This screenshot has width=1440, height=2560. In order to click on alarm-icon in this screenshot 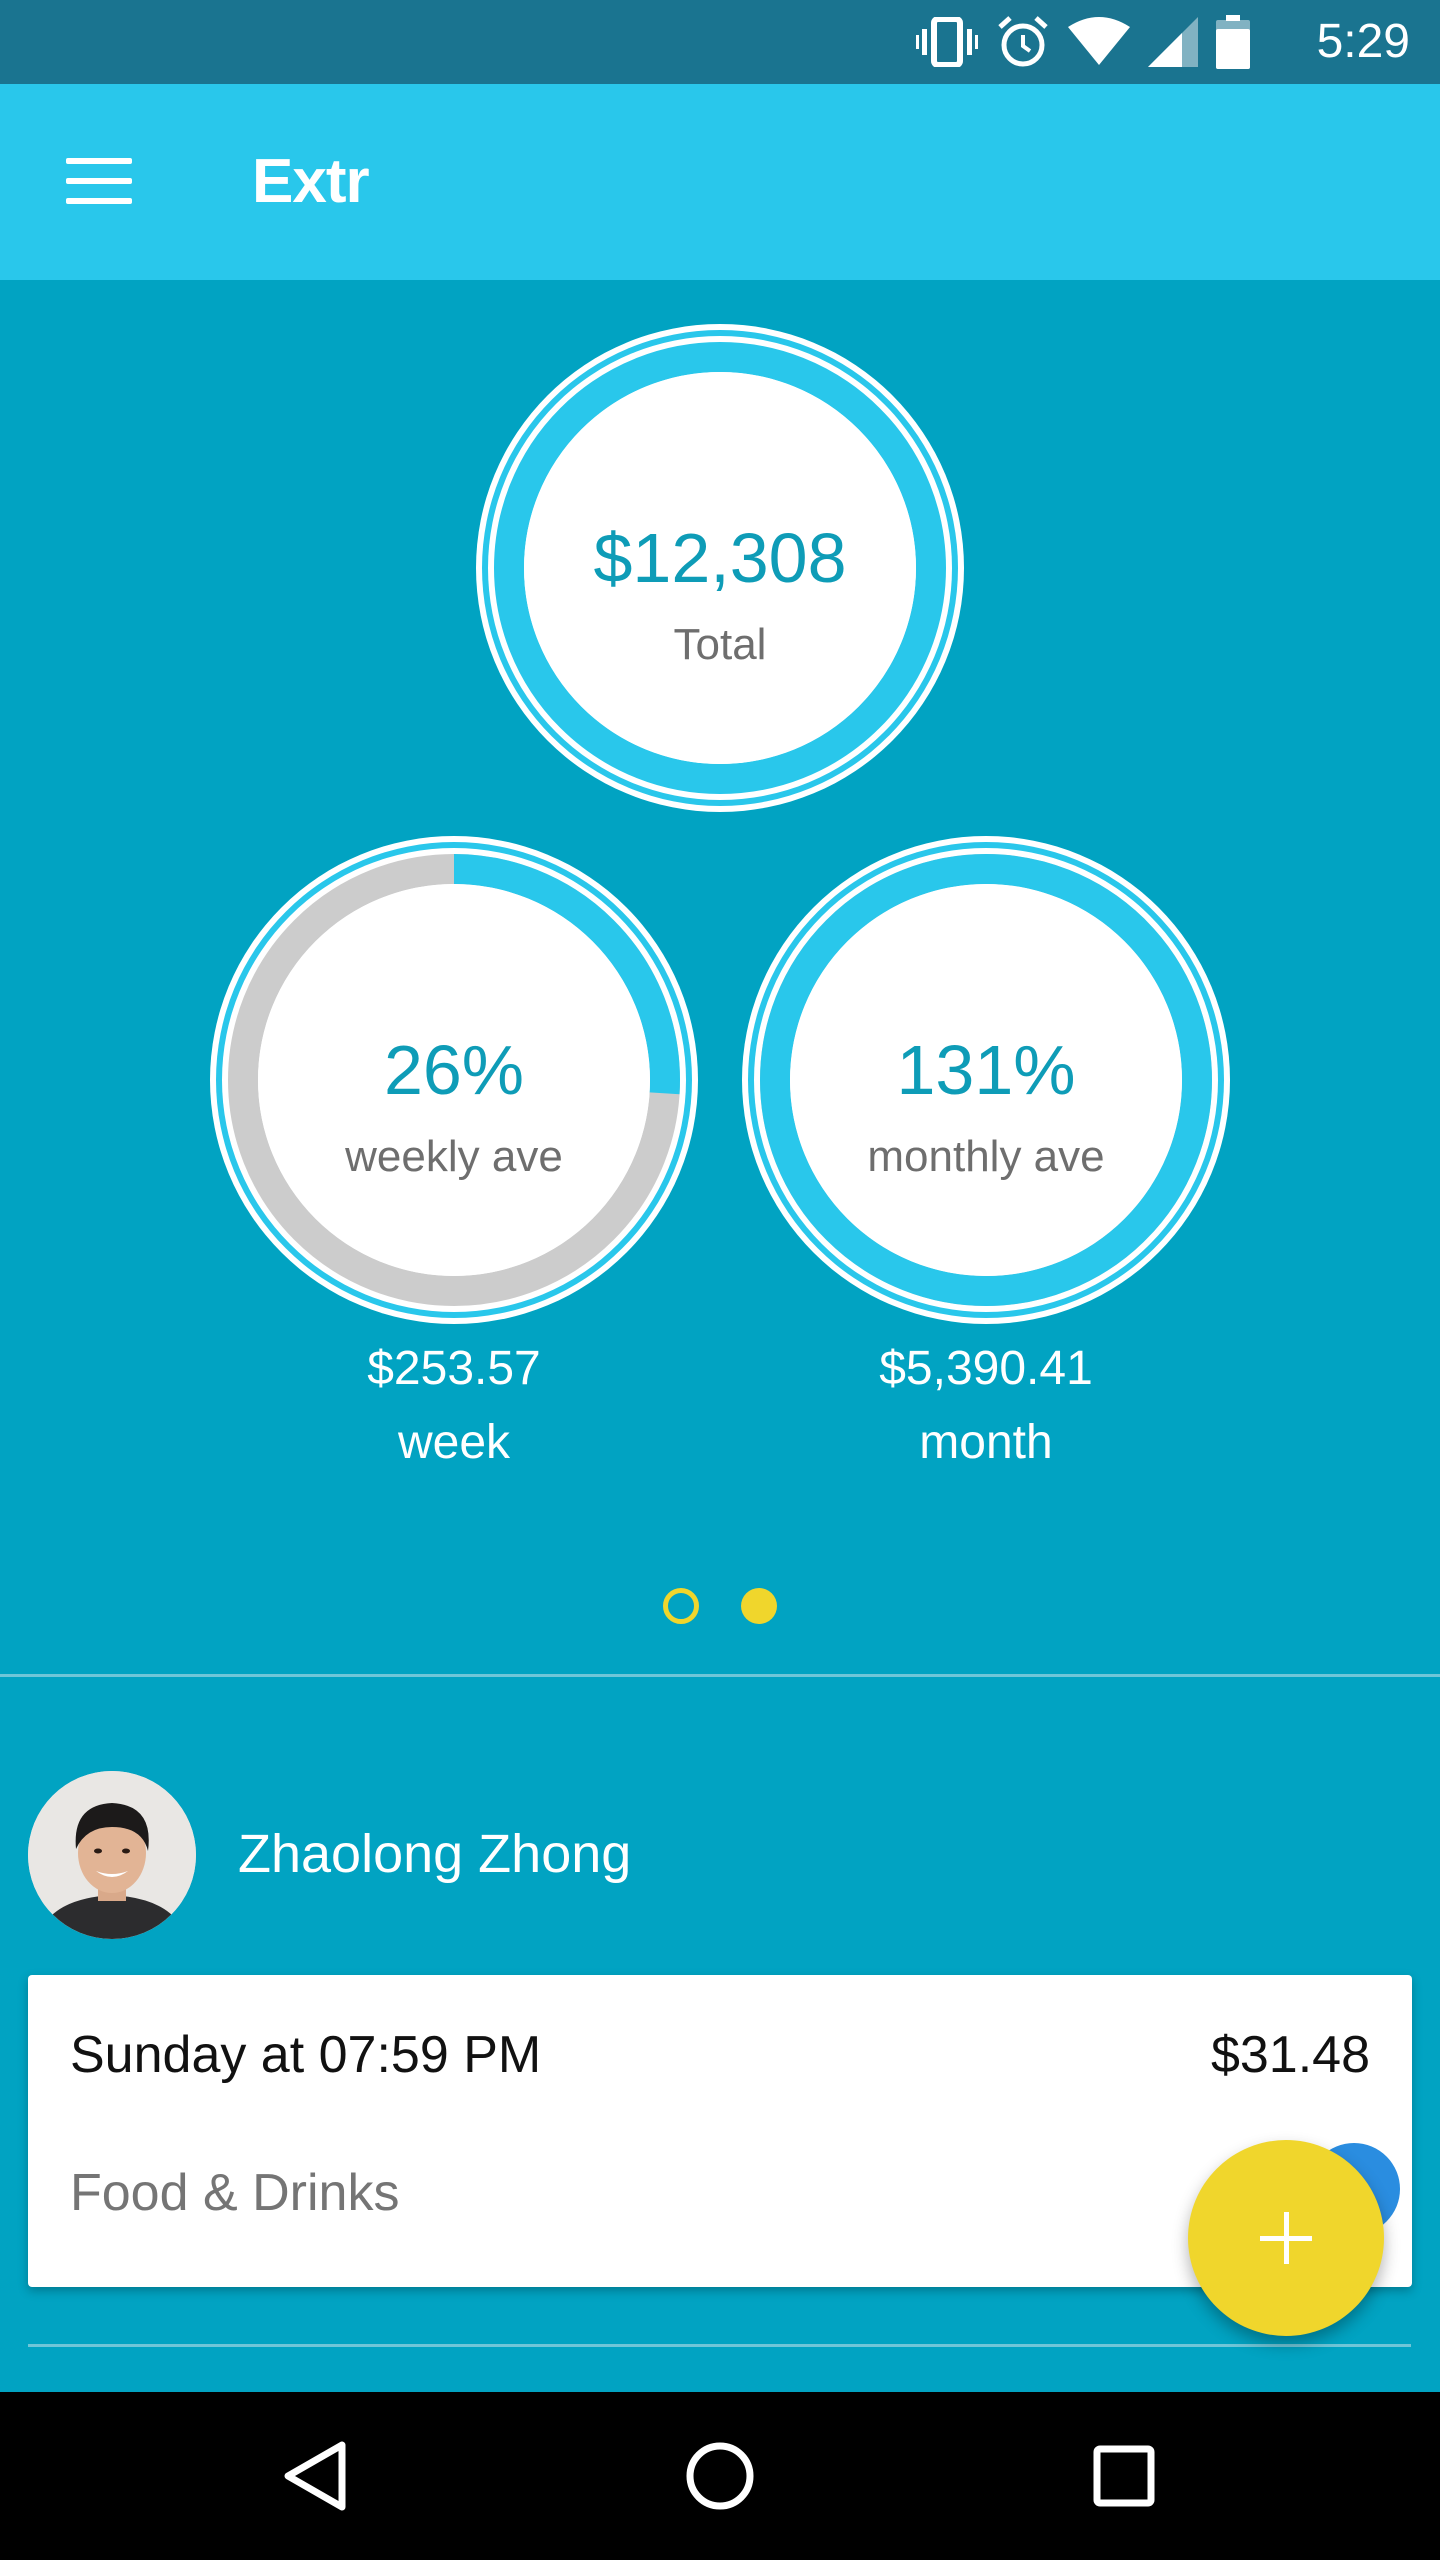, I will do `click(1023, 41)`.